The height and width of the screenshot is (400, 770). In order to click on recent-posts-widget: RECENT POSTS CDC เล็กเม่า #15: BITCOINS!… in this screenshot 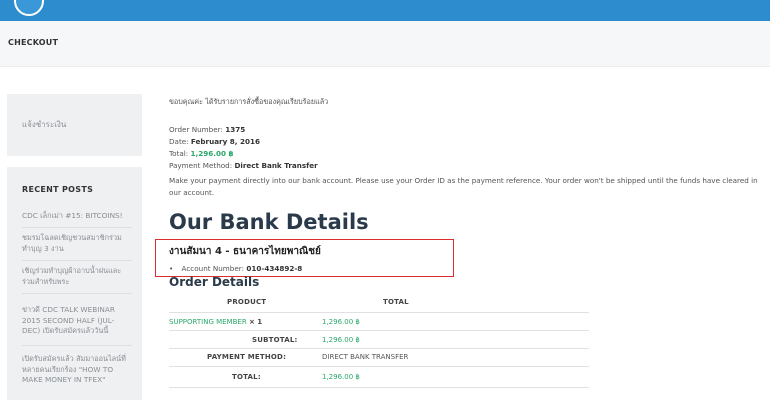, I will do `click(74, 283)`.